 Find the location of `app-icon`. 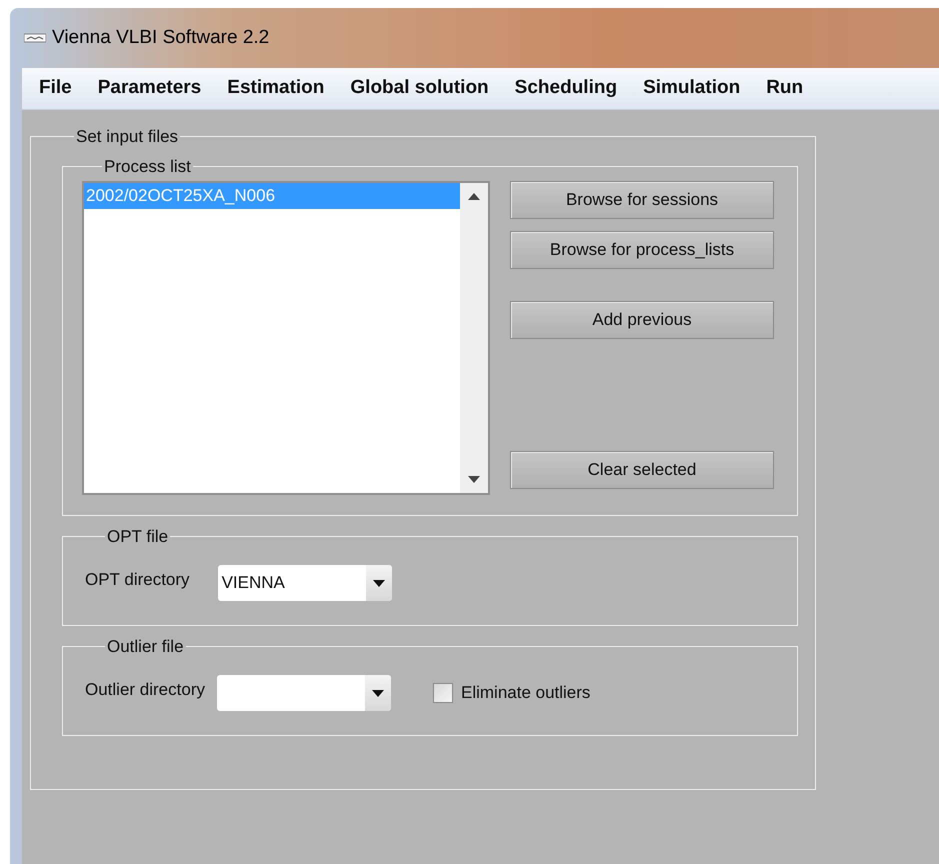

app-icon is located at coordinates (35, 38).